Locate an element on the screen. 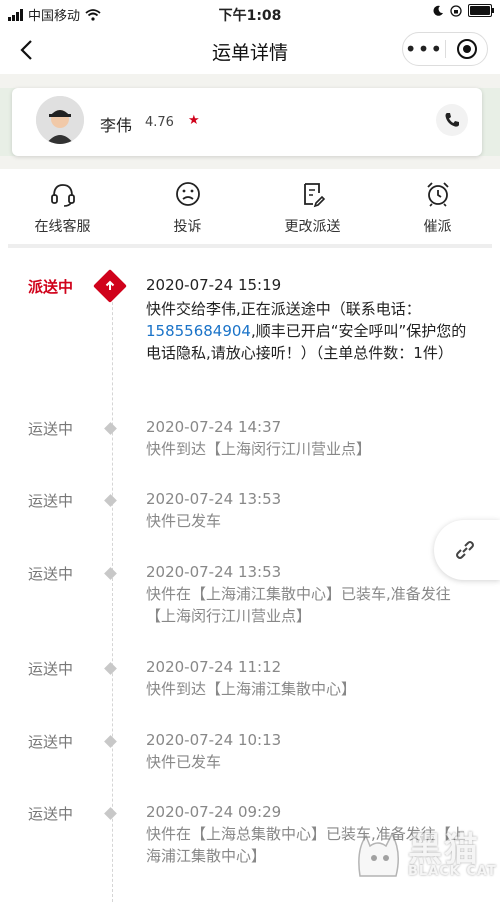 This screenshot has width=500, height=902. online-service-button: 在线客服 is located at coordinates (62, 206).